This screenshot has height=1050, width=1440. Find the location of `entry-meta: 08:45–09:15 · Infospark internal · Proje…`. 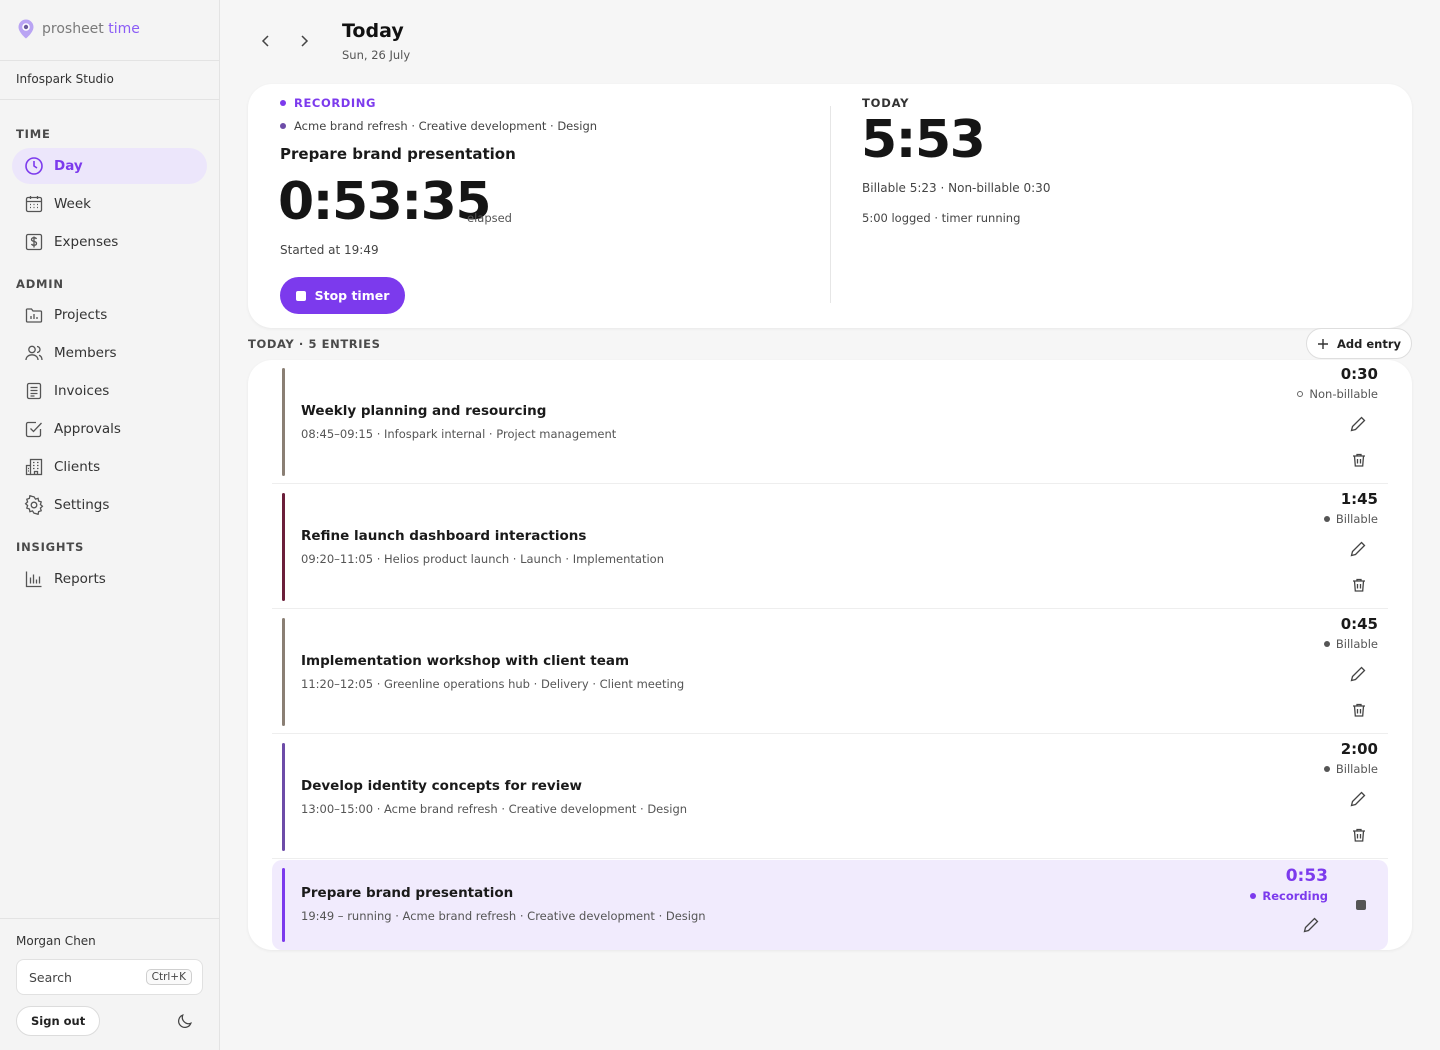

entry-meta: 08:45–09:15 · Infospark internal · Proje… is located at coordinates (459, 434).